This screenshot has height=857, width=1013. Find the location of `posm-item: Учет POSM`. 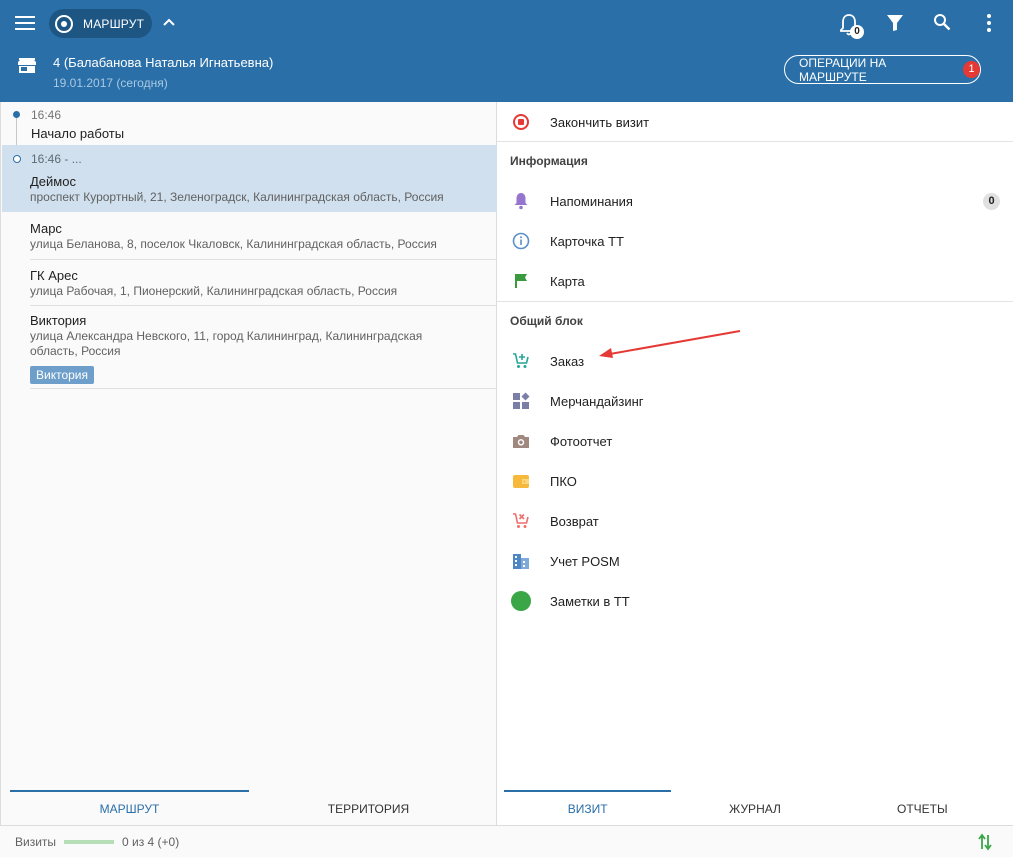

posm-item: Учет POSM is located at coordinates (755, 561).